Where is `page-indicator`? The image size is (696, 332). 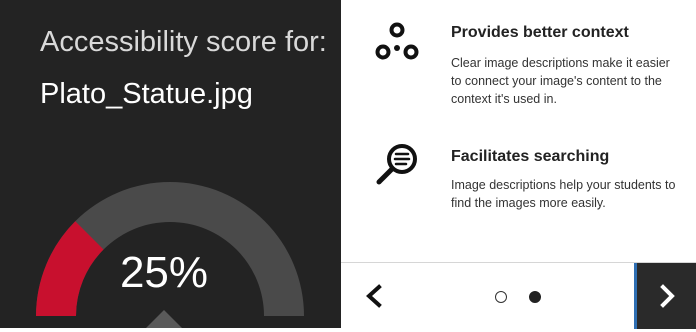
page-indicator is located at coordinates (525, 299).